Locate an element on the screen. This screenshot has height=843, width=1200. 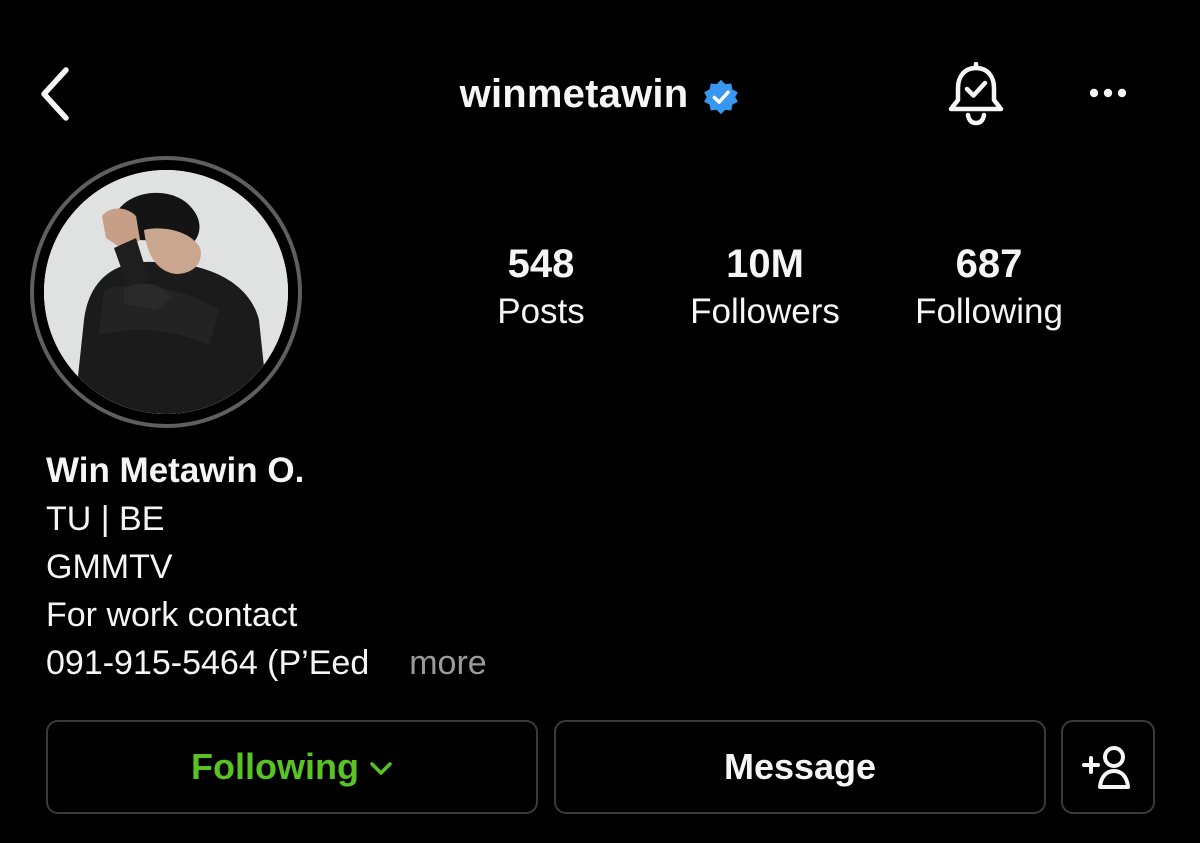
following-button-label: Following is located at coordinates (275, 766).